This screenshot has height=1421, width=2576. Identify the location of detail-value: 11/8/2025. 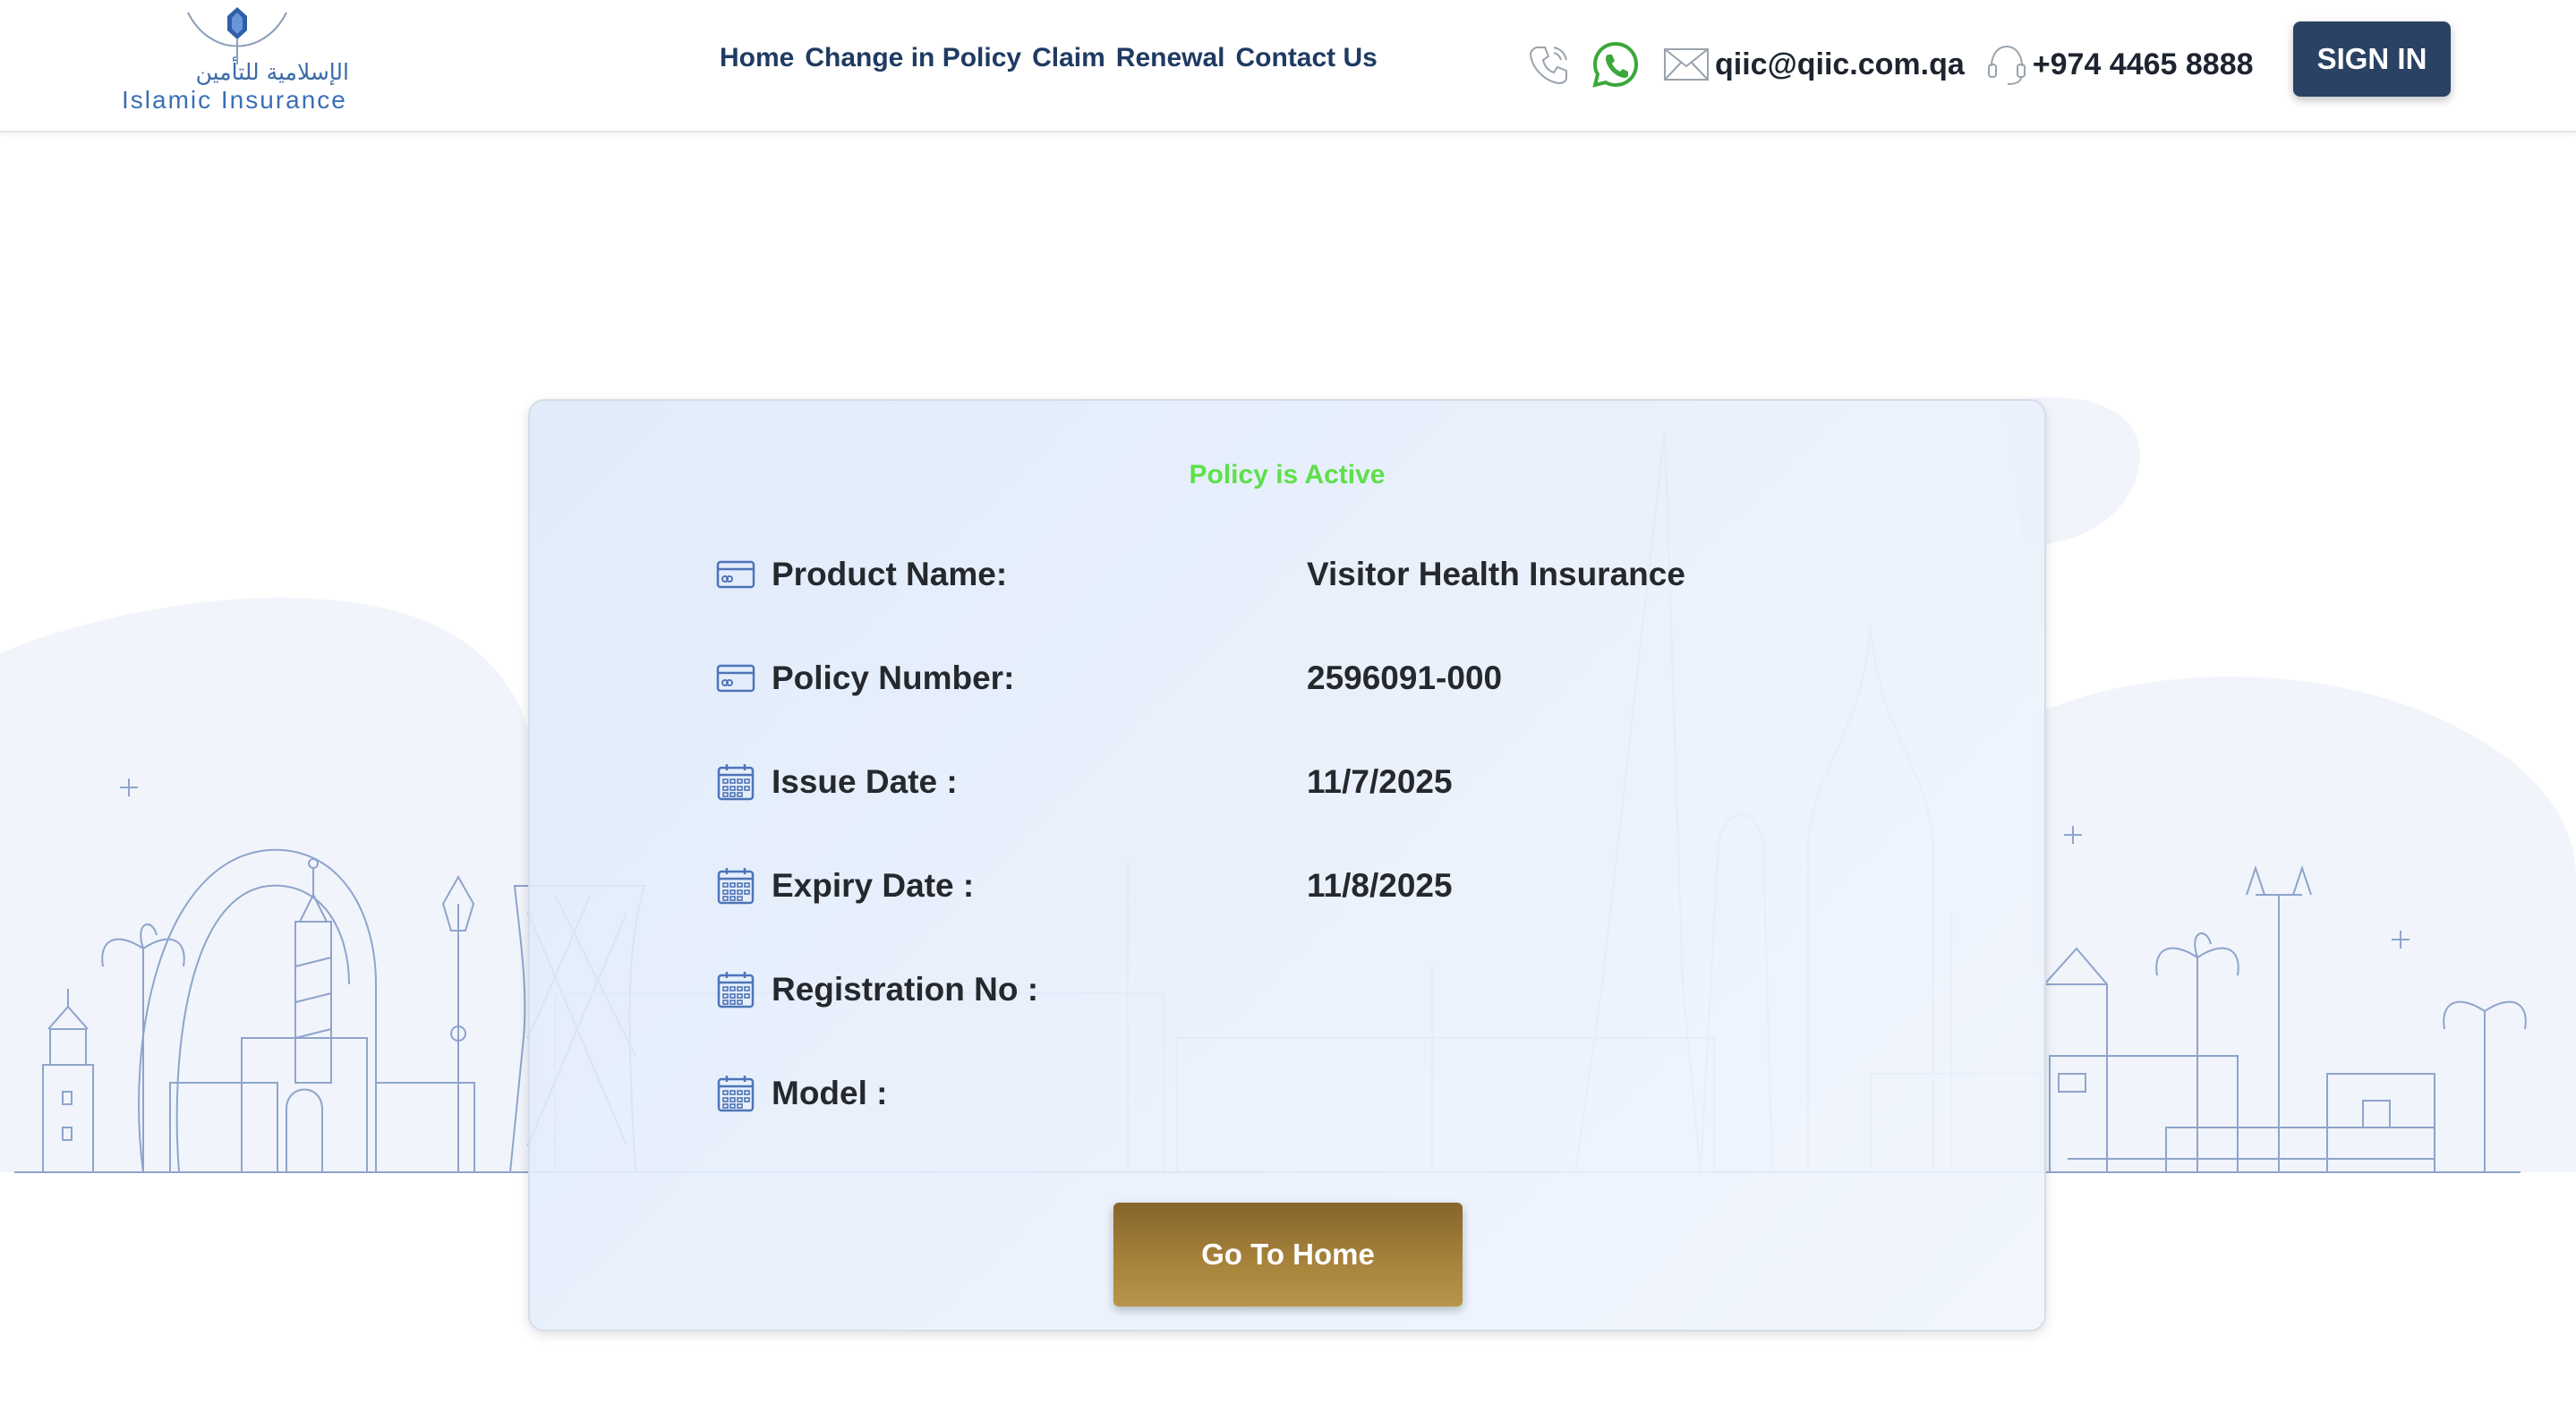
(1380, 885).